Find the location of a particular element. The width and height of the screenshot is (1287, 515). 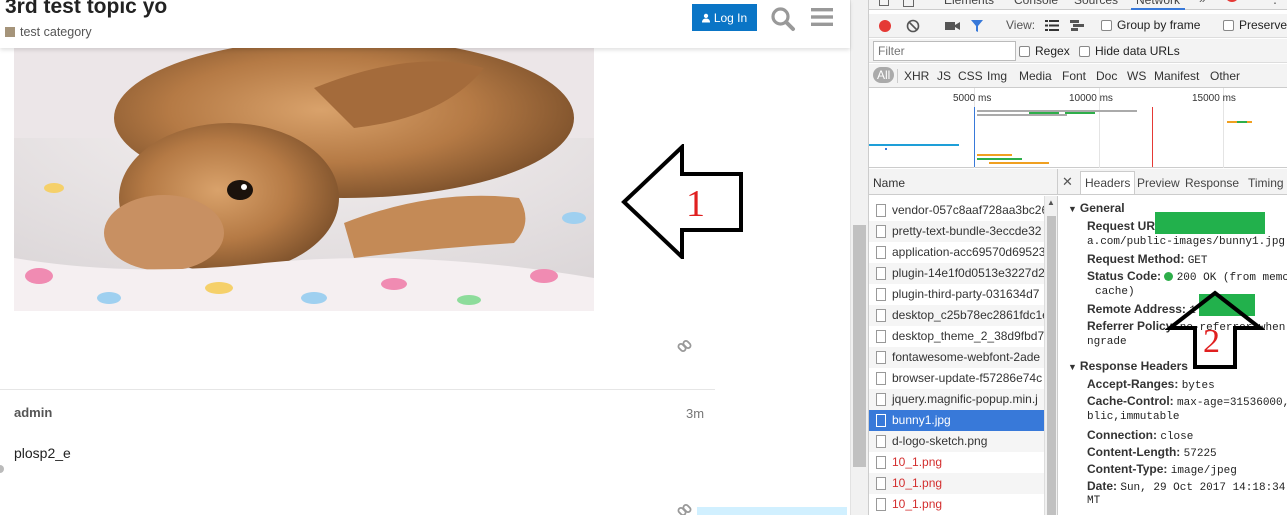

hamburger-menu-icon is located at coordinates (822, 17).